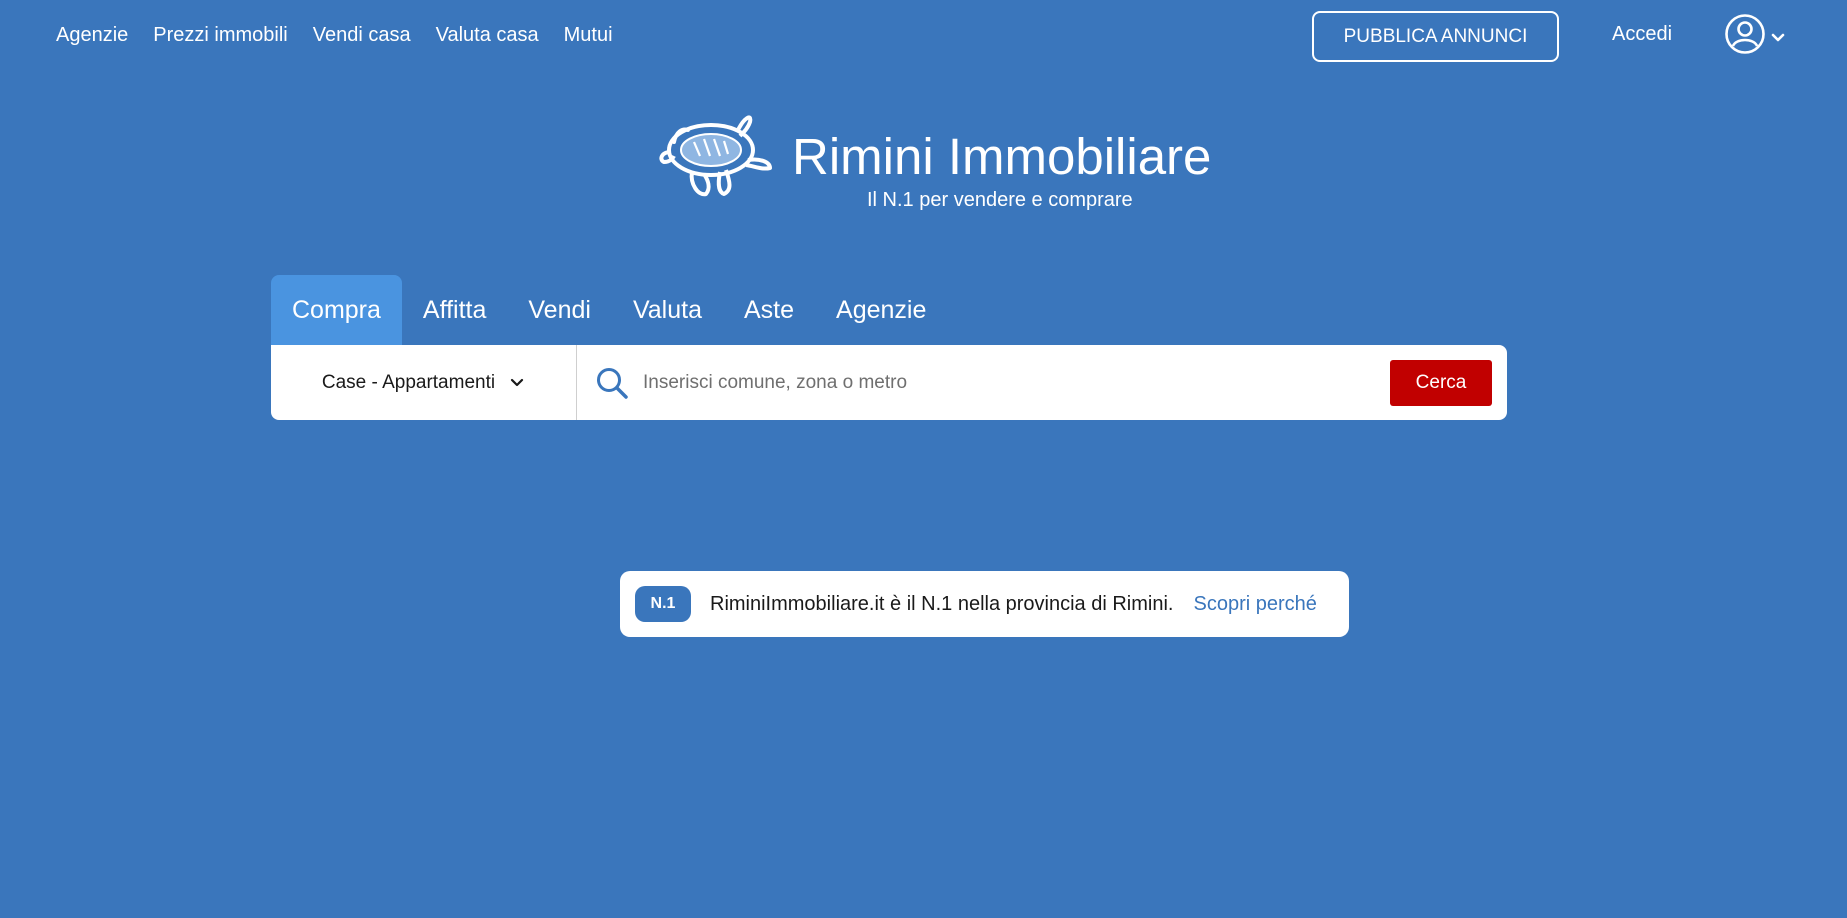  What do you see at coordinates (1441, 382) in the screenshot?
I see `search-button: Cerca` at bounding box center [1441, 382].